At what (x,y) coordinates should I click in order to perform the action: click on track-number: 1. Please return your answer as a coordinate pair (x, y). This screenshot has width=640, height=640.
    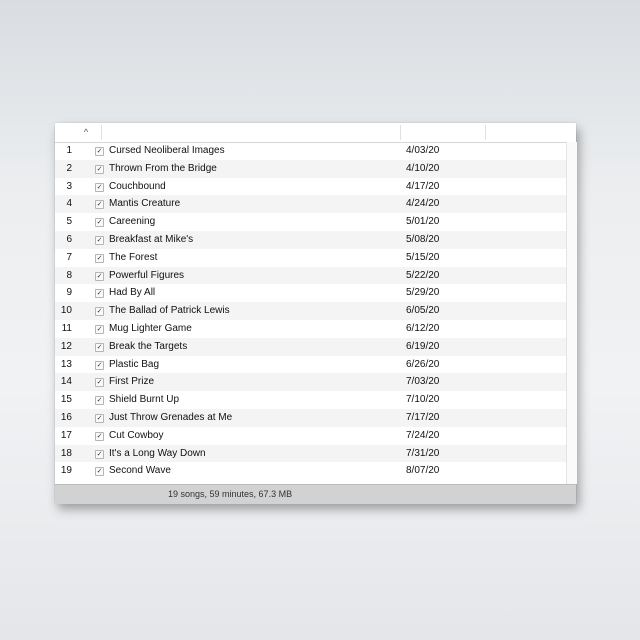
    Looking at the image, I should click on (69, 150).